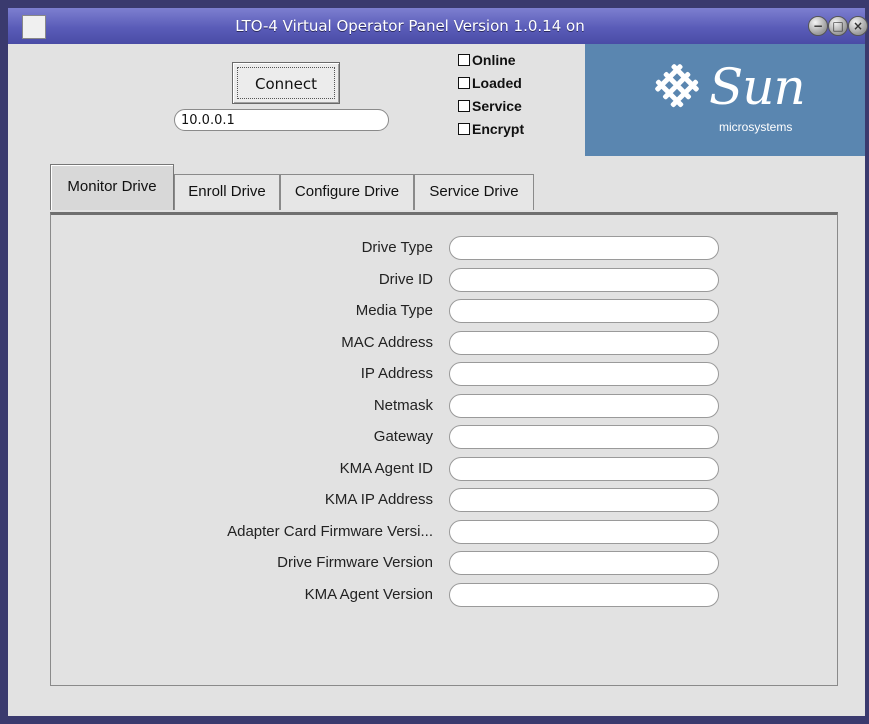 This screenshot has width=869, height=724. I want to click on encrypt-label: Encrypt, so click(498, 128).